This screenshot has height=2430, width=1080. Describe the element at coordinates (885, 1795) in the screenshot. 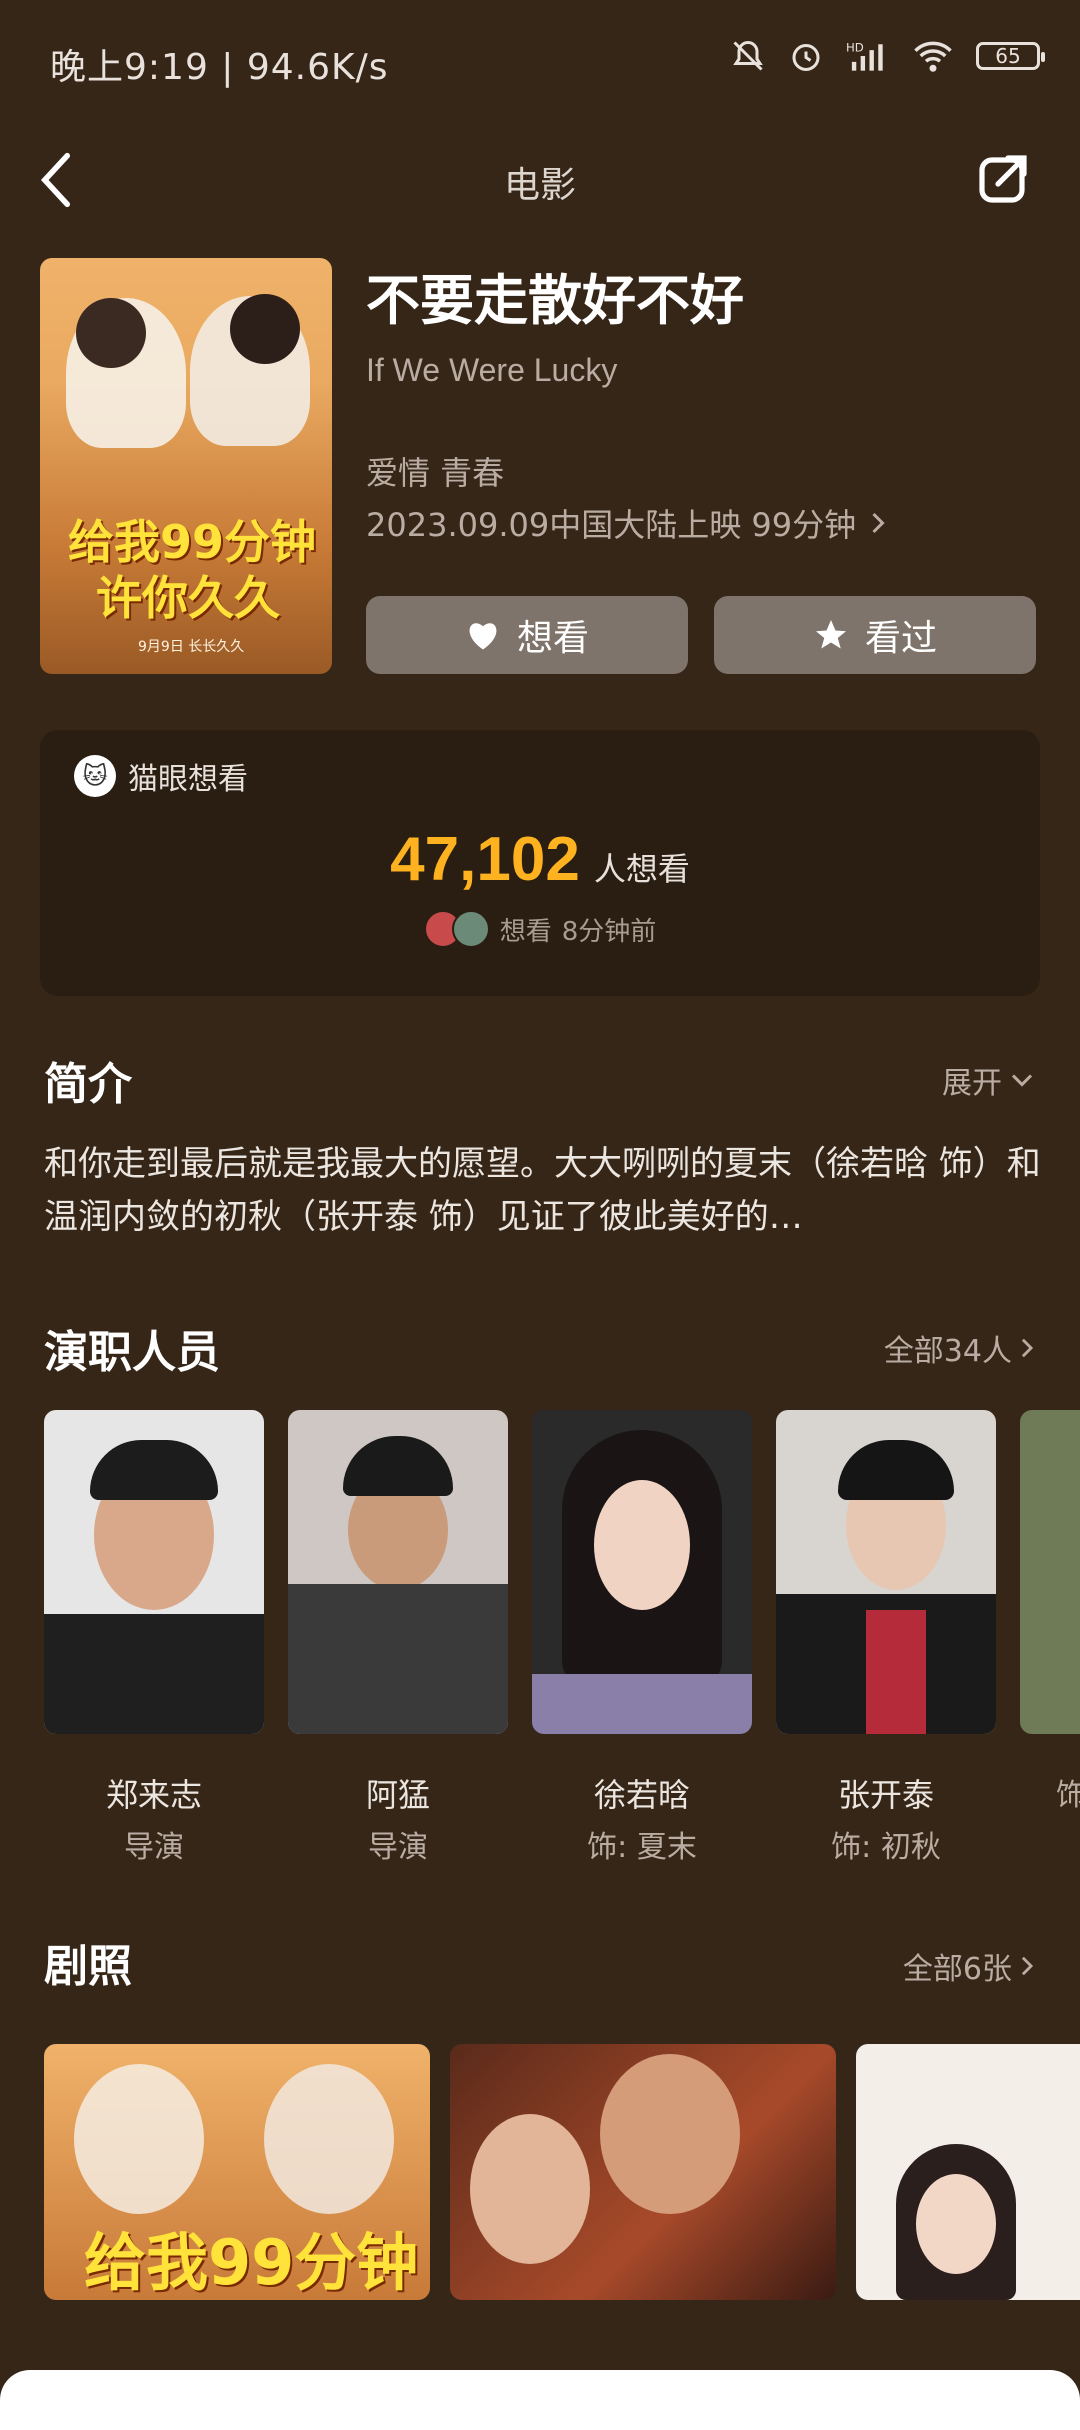

I see `cast-name: 张开泰` at that location.